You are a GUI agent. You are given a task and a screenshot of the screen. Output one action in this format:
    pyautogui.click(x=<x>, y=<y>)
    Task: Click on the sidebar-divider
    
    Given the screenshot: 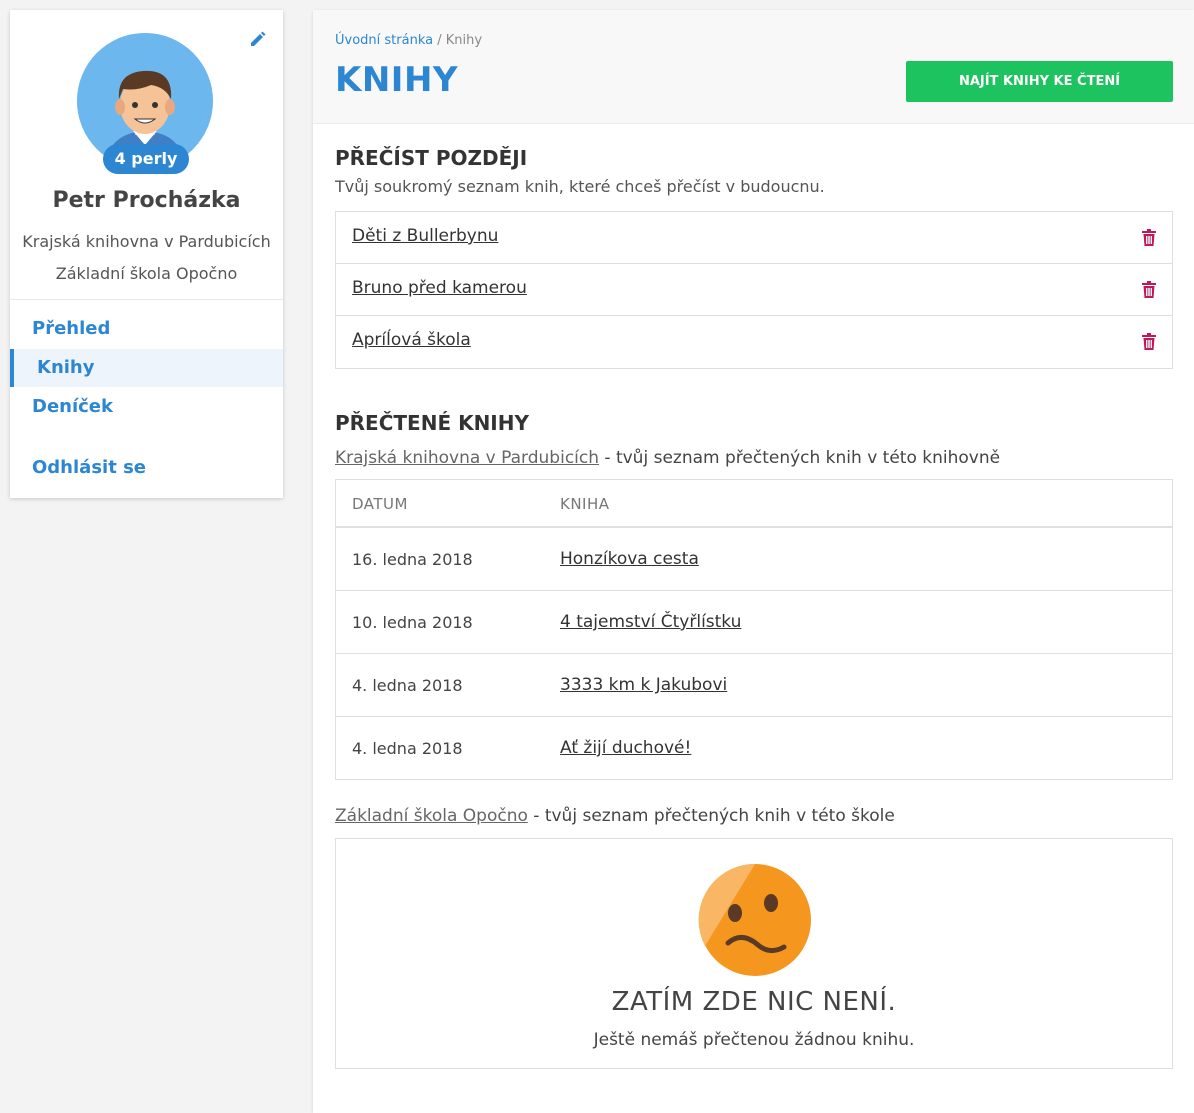 What is the action you would take?
    pyautogui.click(x=146, y=299)
    